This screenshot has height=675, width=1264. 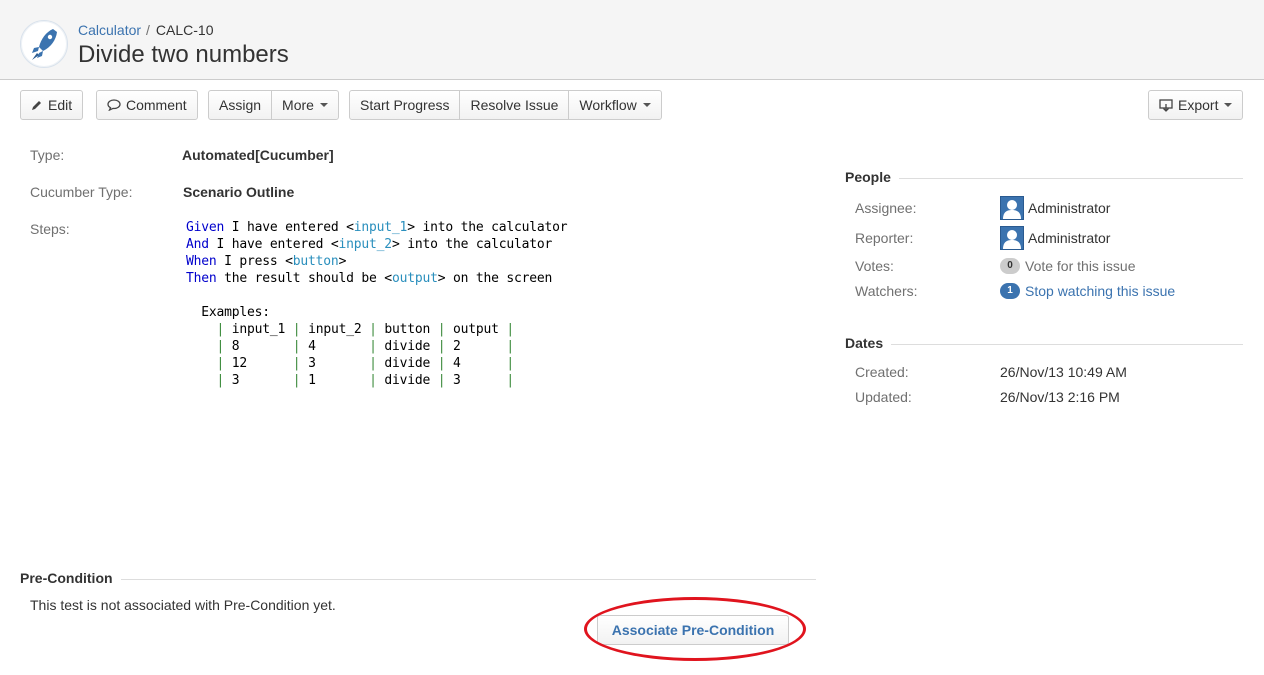 I want to click on examples-cell: 12, so click(x=258, y=363).